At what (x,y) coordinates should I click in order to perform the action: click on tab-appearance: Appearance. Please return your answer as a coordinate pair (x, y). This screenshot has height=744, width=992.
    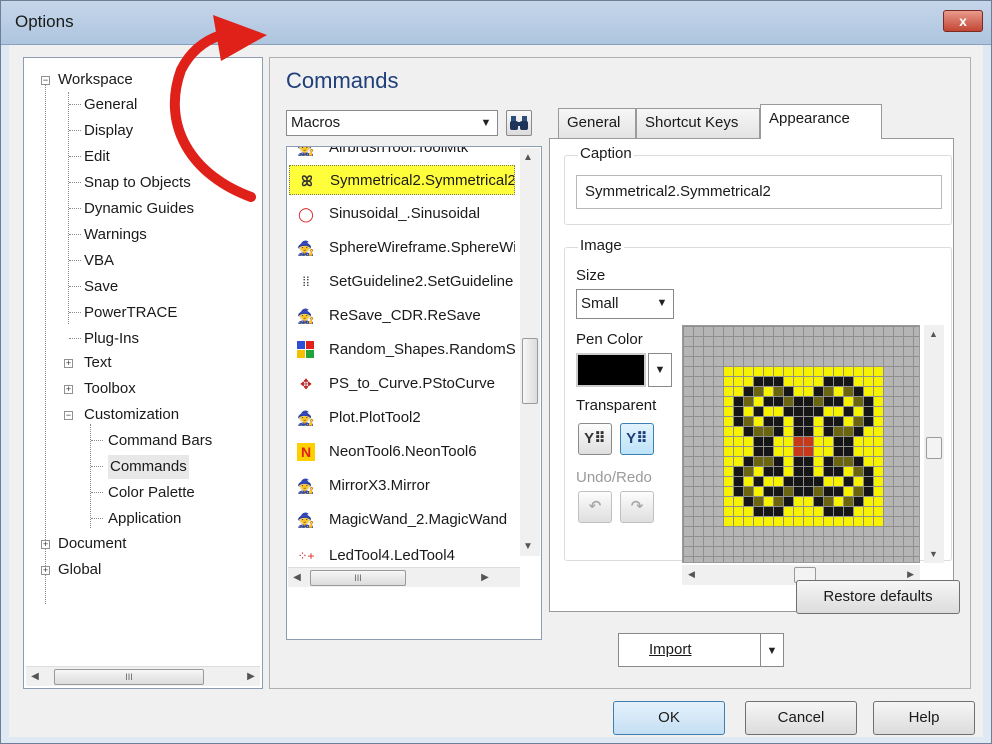
    Looking at the image, I should click on (821, 121).